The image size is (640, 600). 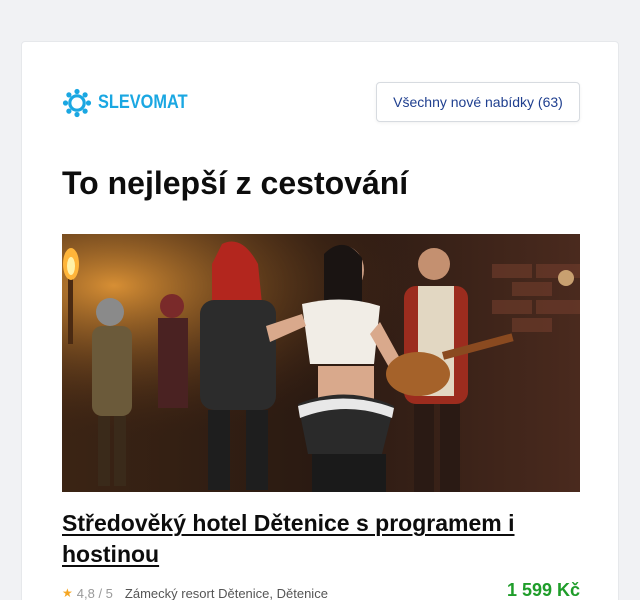 What do you see at coordinates (226, 592) in the screenshot?
I see `offer-location: Zámecký resort Dětenice, Dětenice` at bounding box center [226, 592].